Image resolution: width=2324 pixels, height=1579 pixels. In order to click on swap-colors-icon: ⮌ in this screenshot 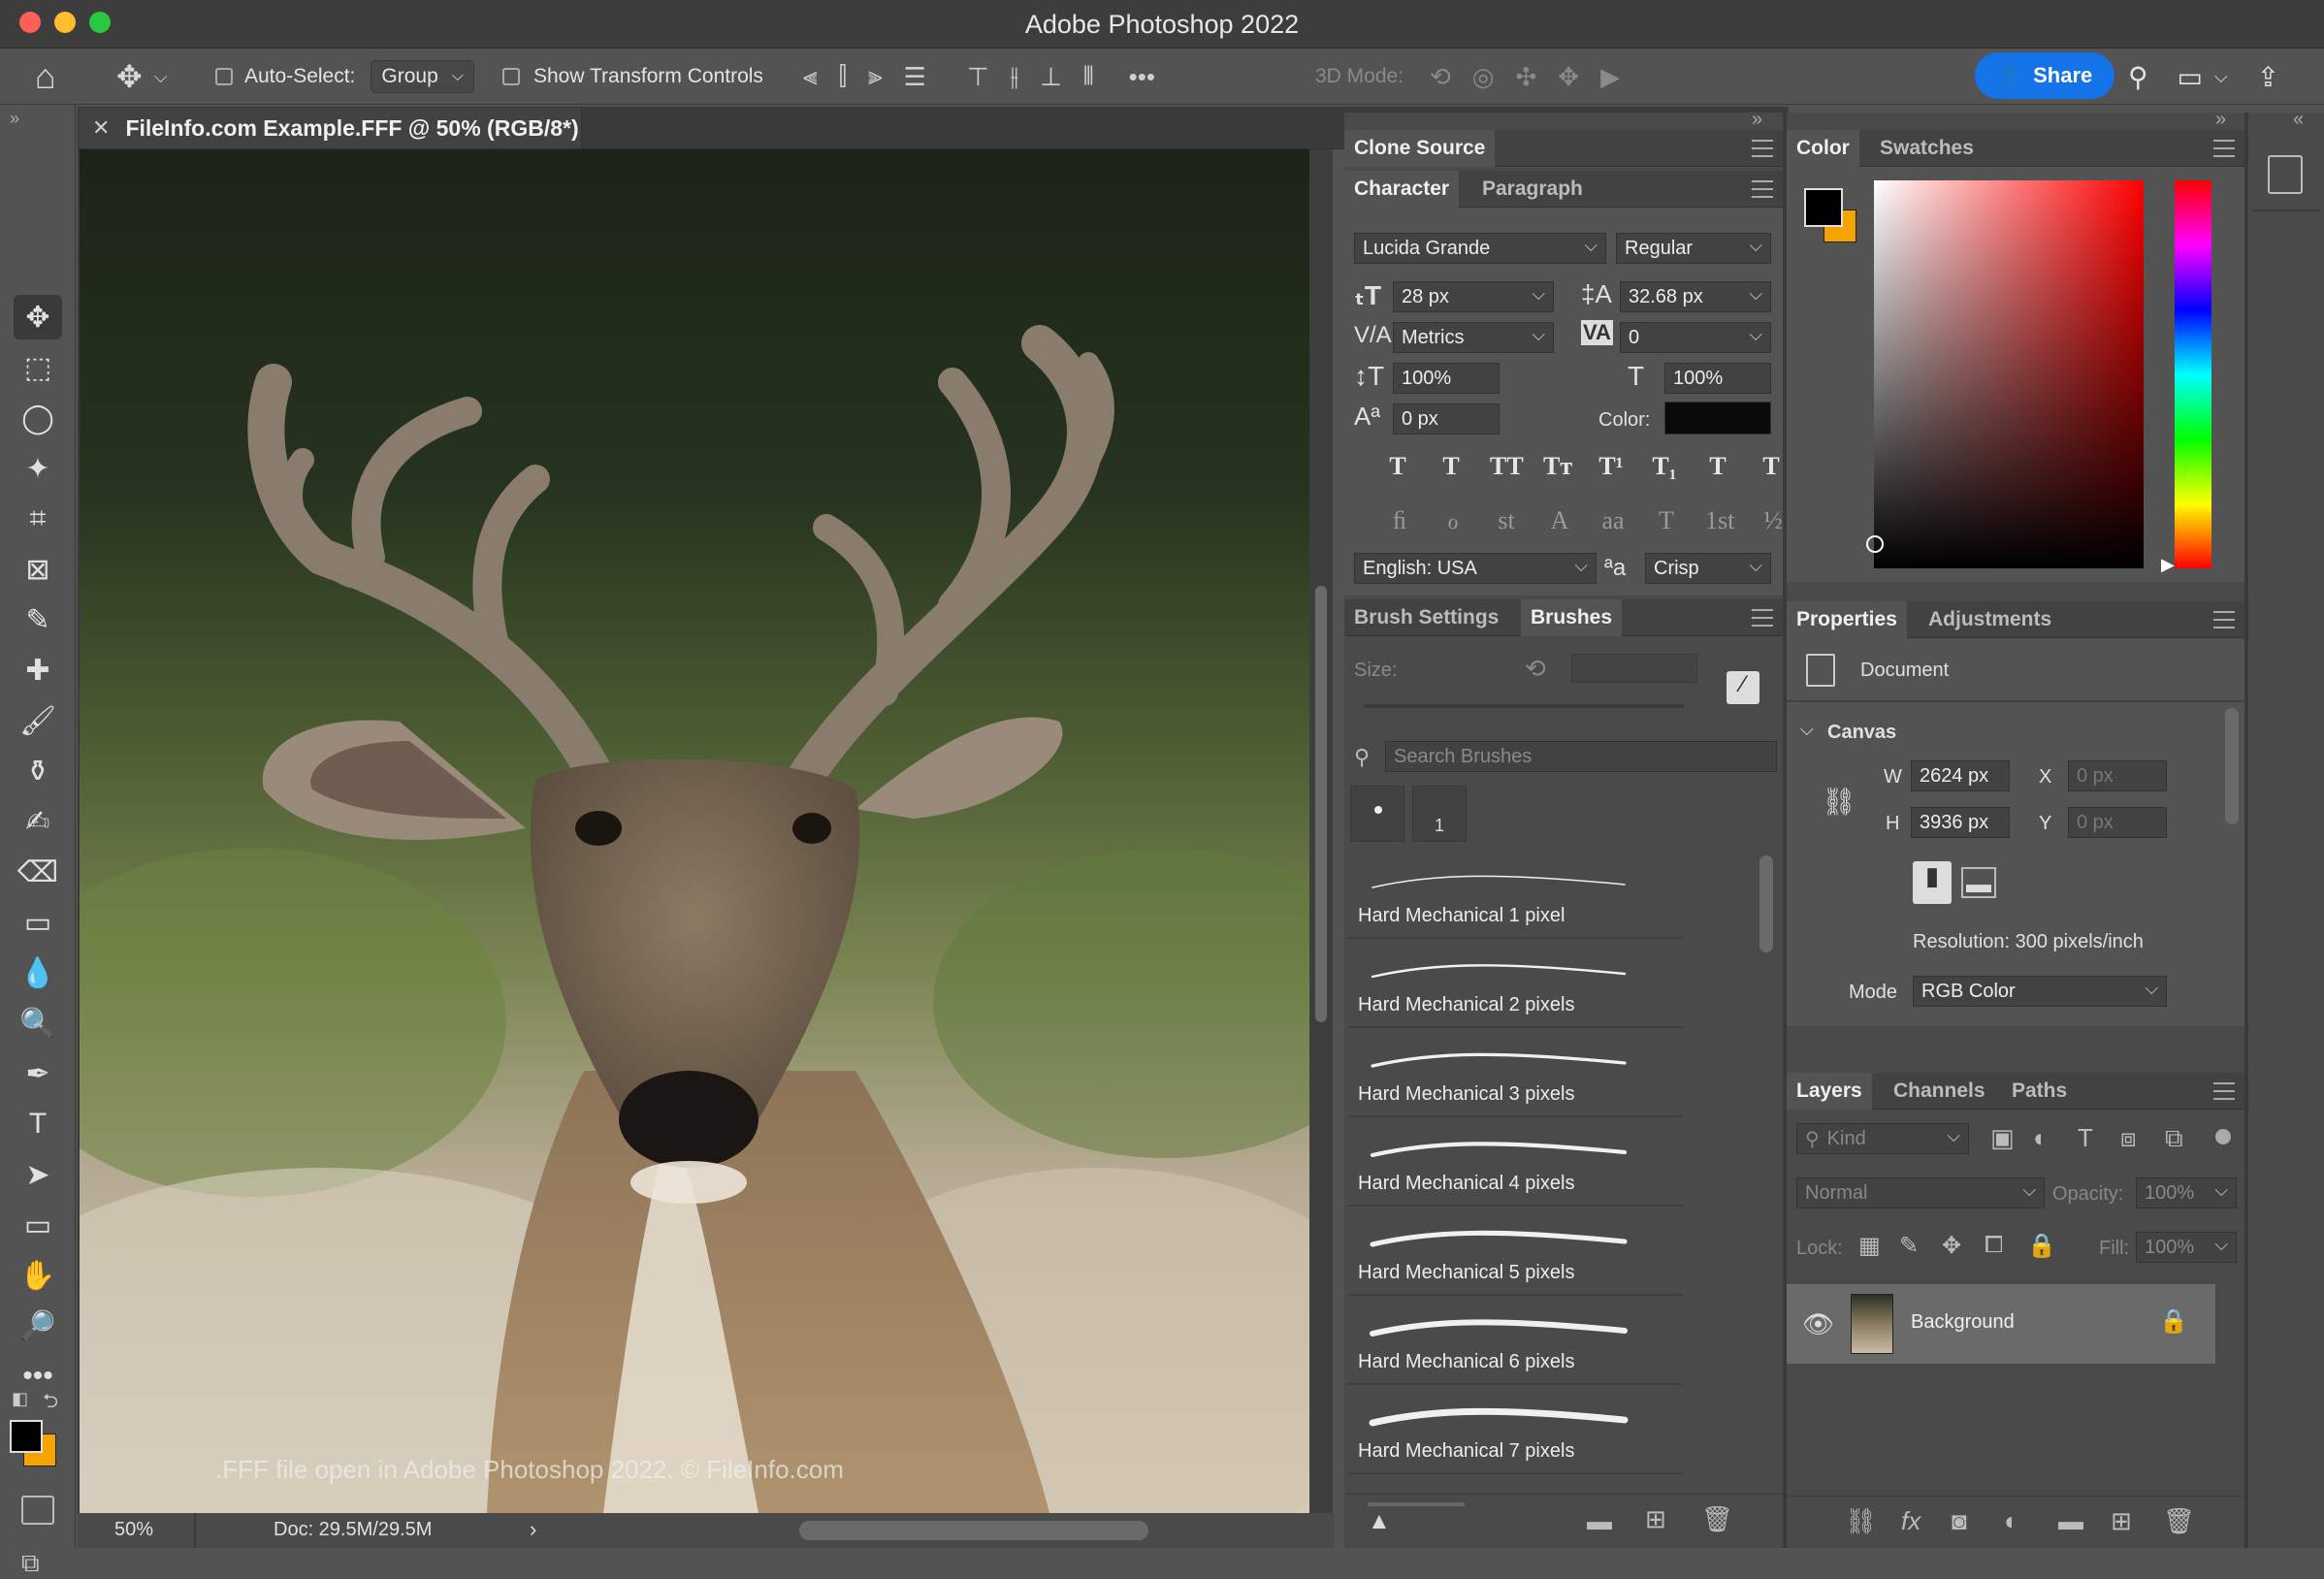, I will do `click(50, 1403)`.